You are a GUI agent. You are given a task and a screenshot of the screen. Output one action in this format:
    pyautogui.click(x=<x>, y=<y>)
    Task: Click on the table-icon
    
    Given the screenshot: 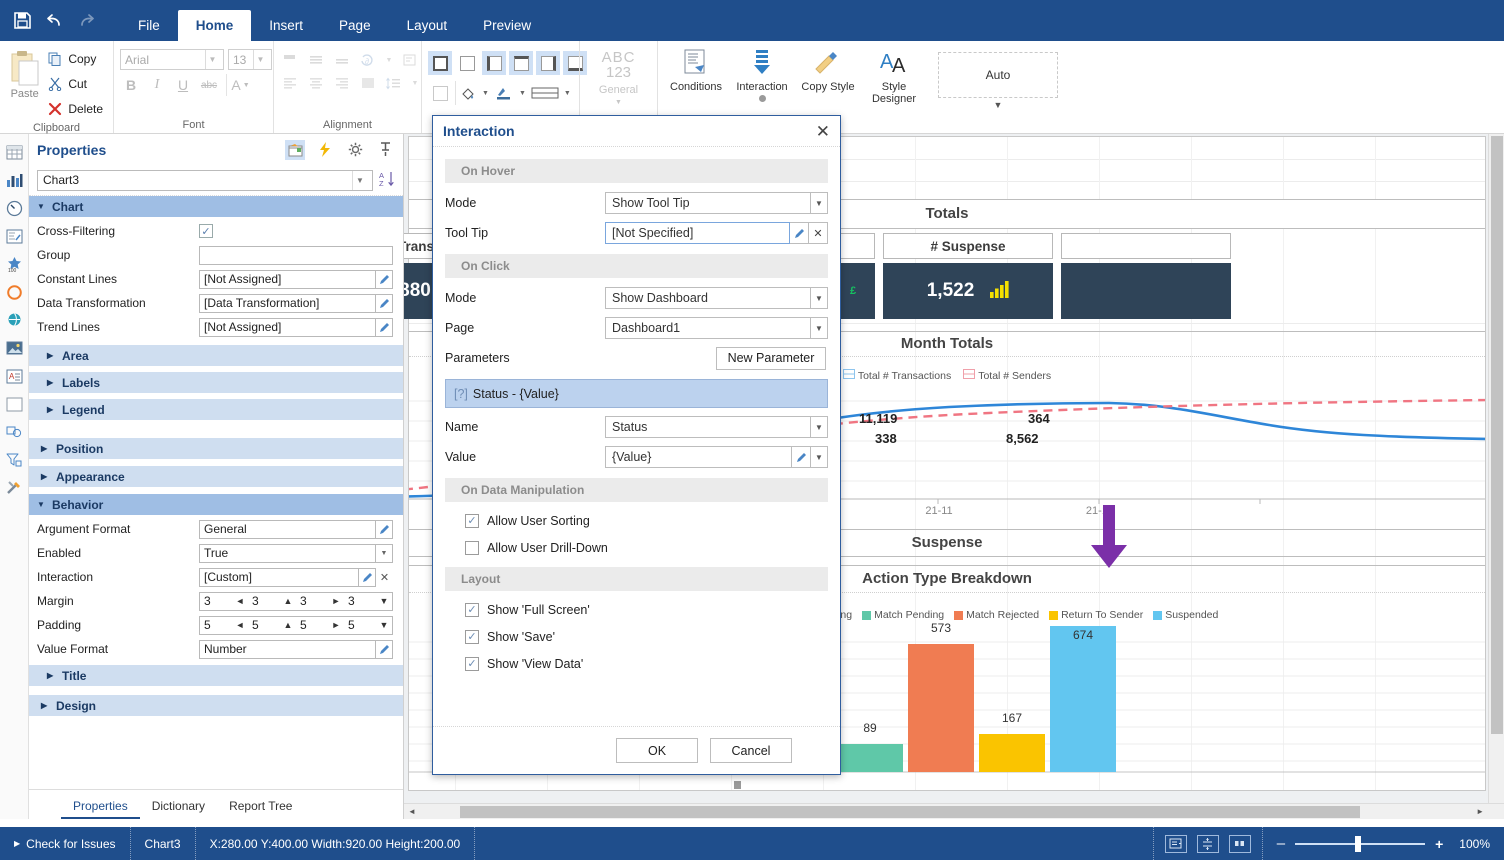 What is the action you would take?
    pyautogui.click(x=14, y=152)
    